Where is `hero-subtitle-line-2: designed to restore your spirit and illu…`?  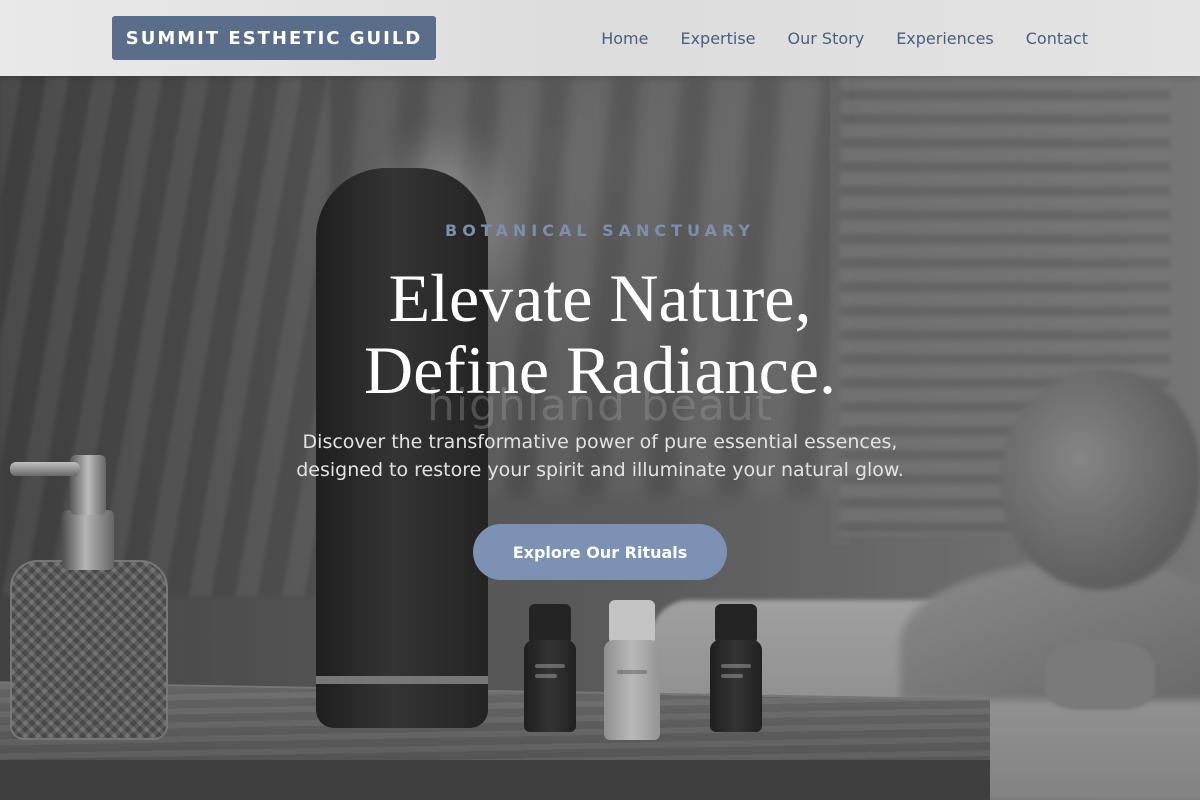
hero-subtitle-line-2: designed to restore your spirit and illu… is located at coordinates (600, 470).